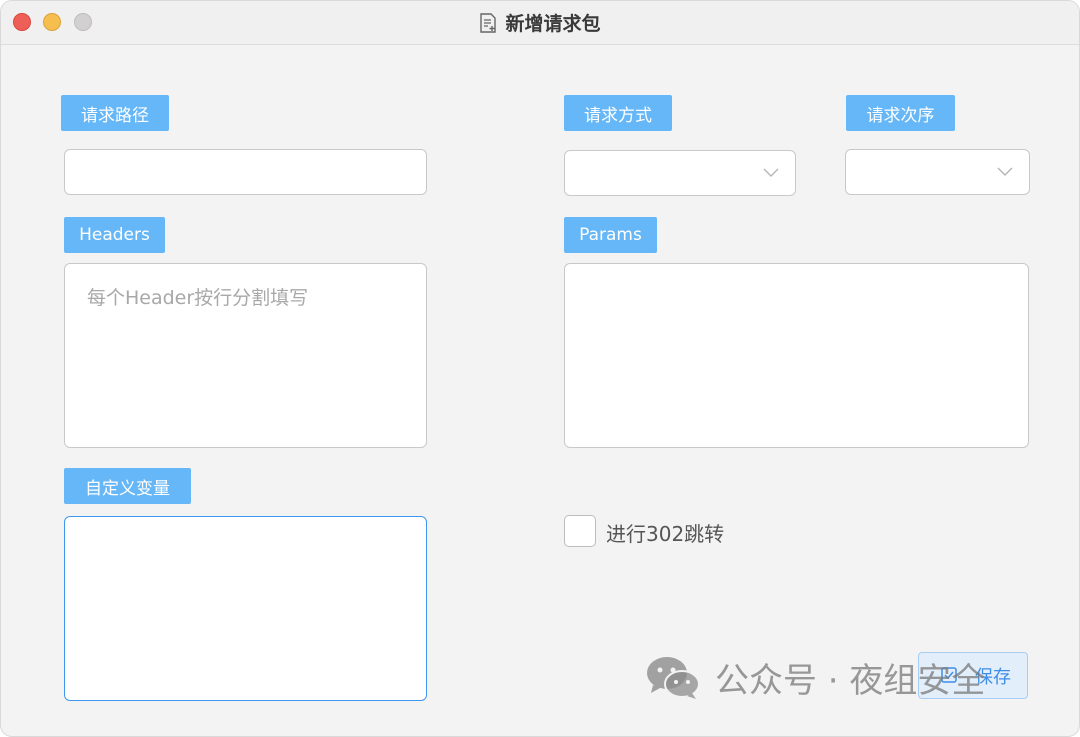 This screenshot has width=1080, height=737. Describe the element at coordinates (114, 235) in the screenshot. I see `headers-label: Headers` at that location.